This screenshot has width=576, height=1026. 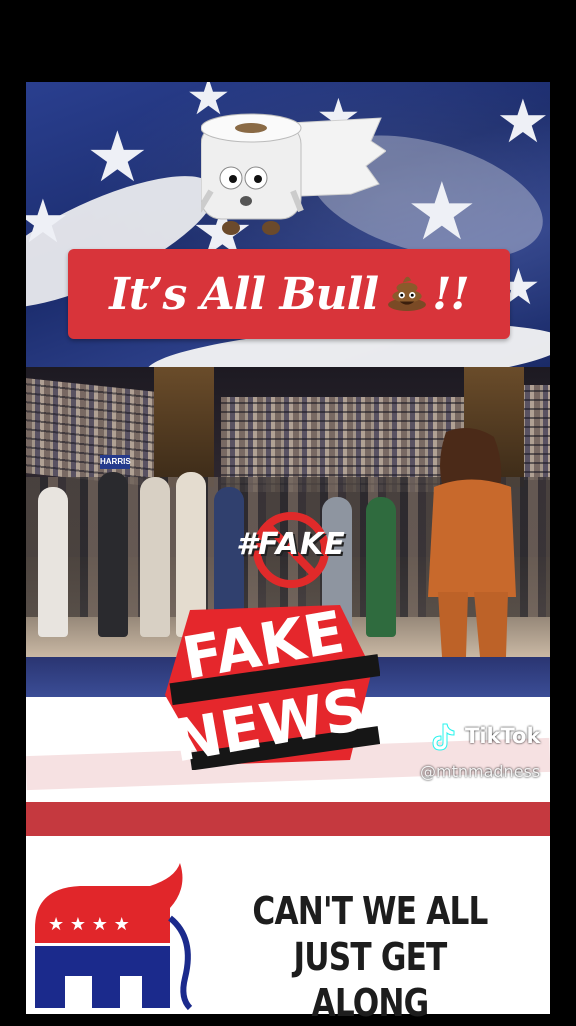 What do you see at coordinates (244, 294) in the screenshot?
I see `banner-text: It’s All Bull` at bounding box center [244, 294].